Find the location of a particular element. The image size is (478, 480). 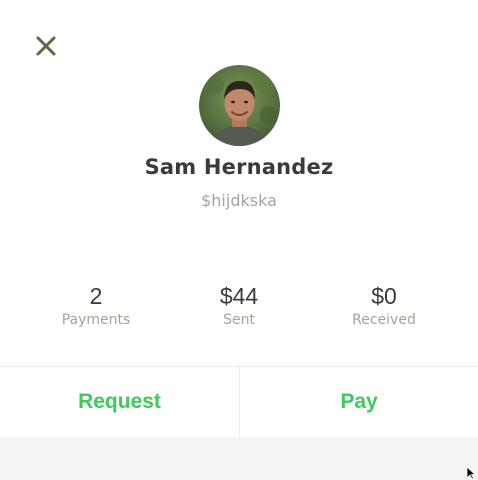

action-bar: Request Pay is located at coordinates (239, 401).